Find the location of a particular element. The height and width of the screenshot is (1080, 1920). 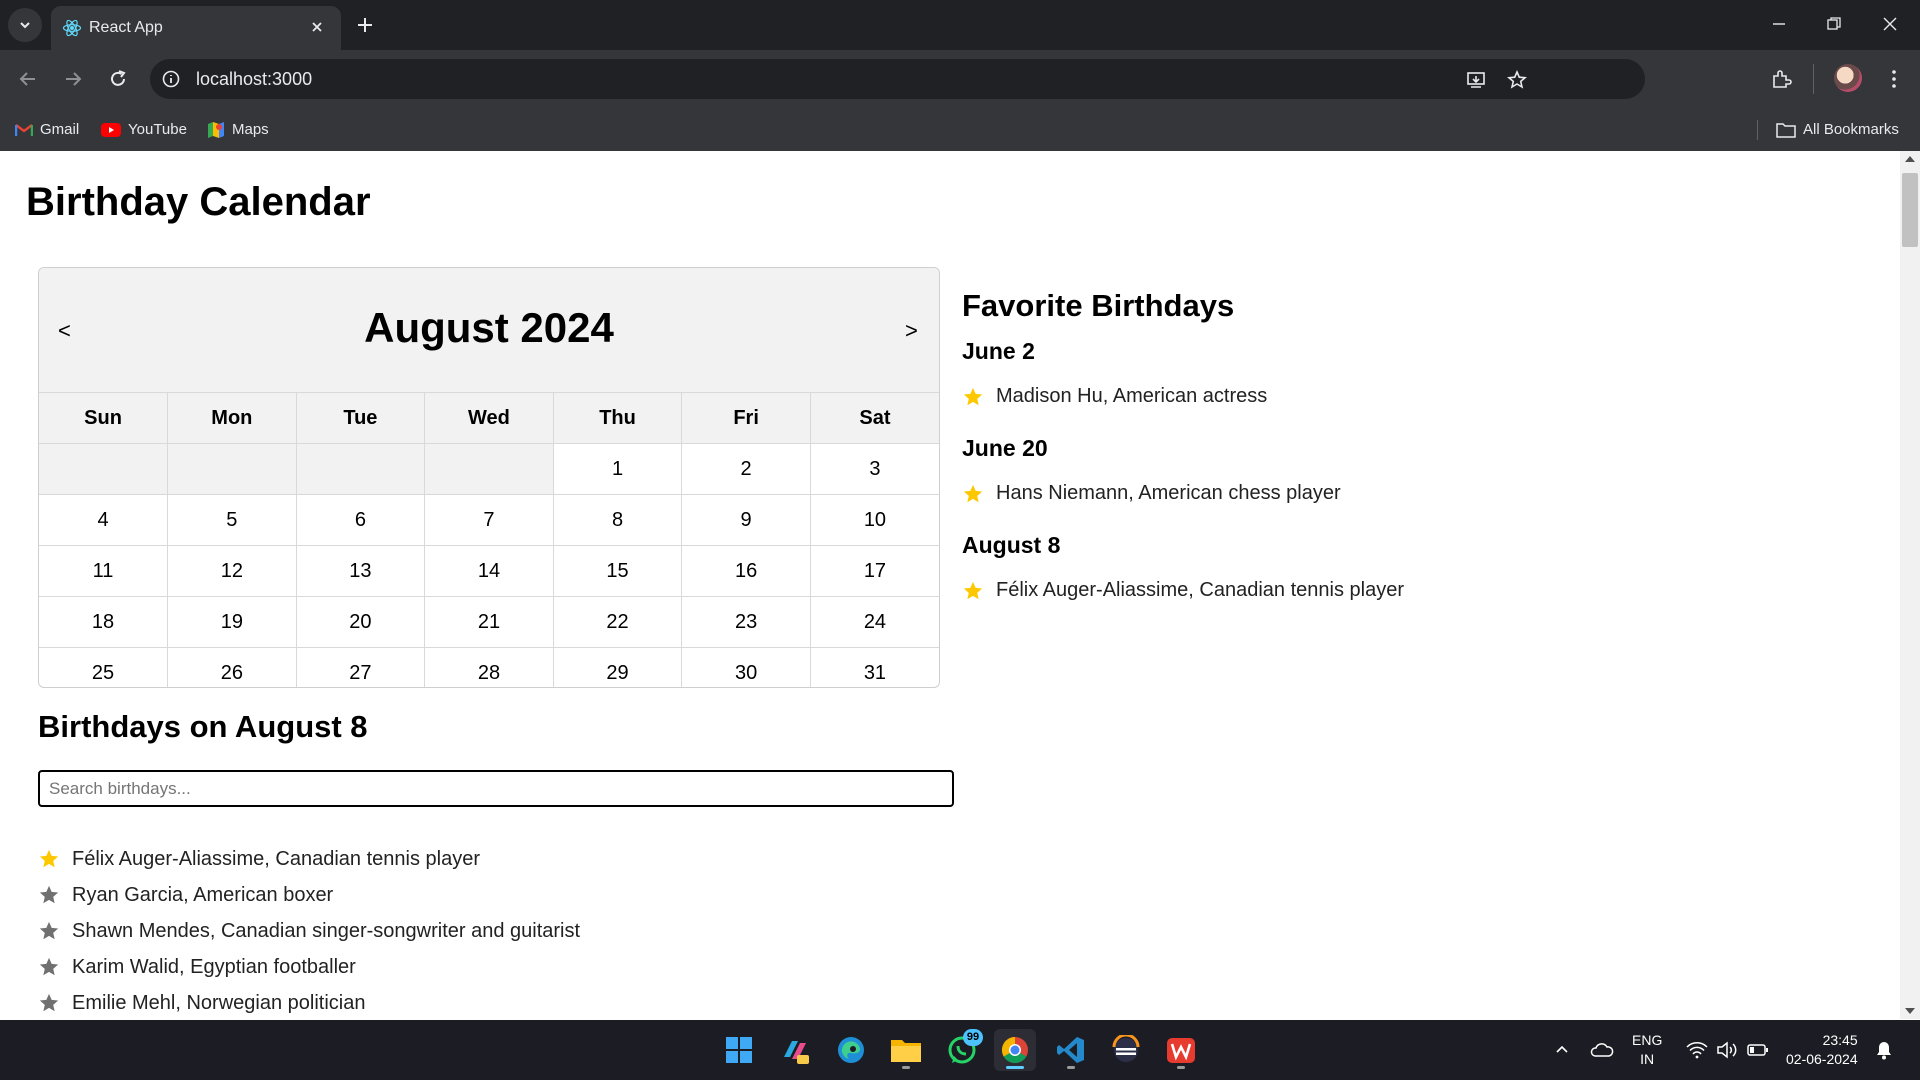

search-input is located at coordinates (496, 788).